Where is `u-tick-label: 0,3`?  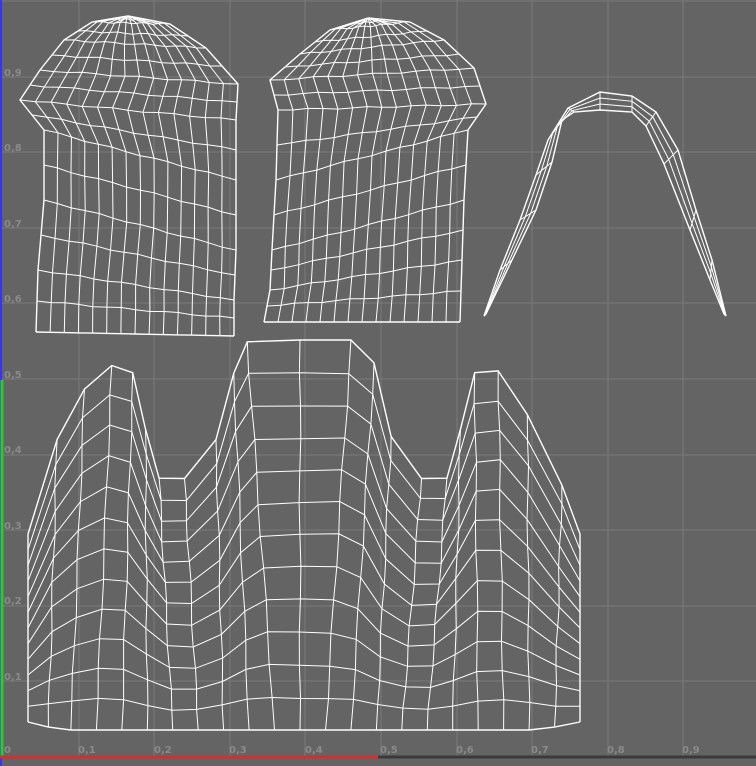 u-tick-label: 0,3 is located at coordinates (238, 750).